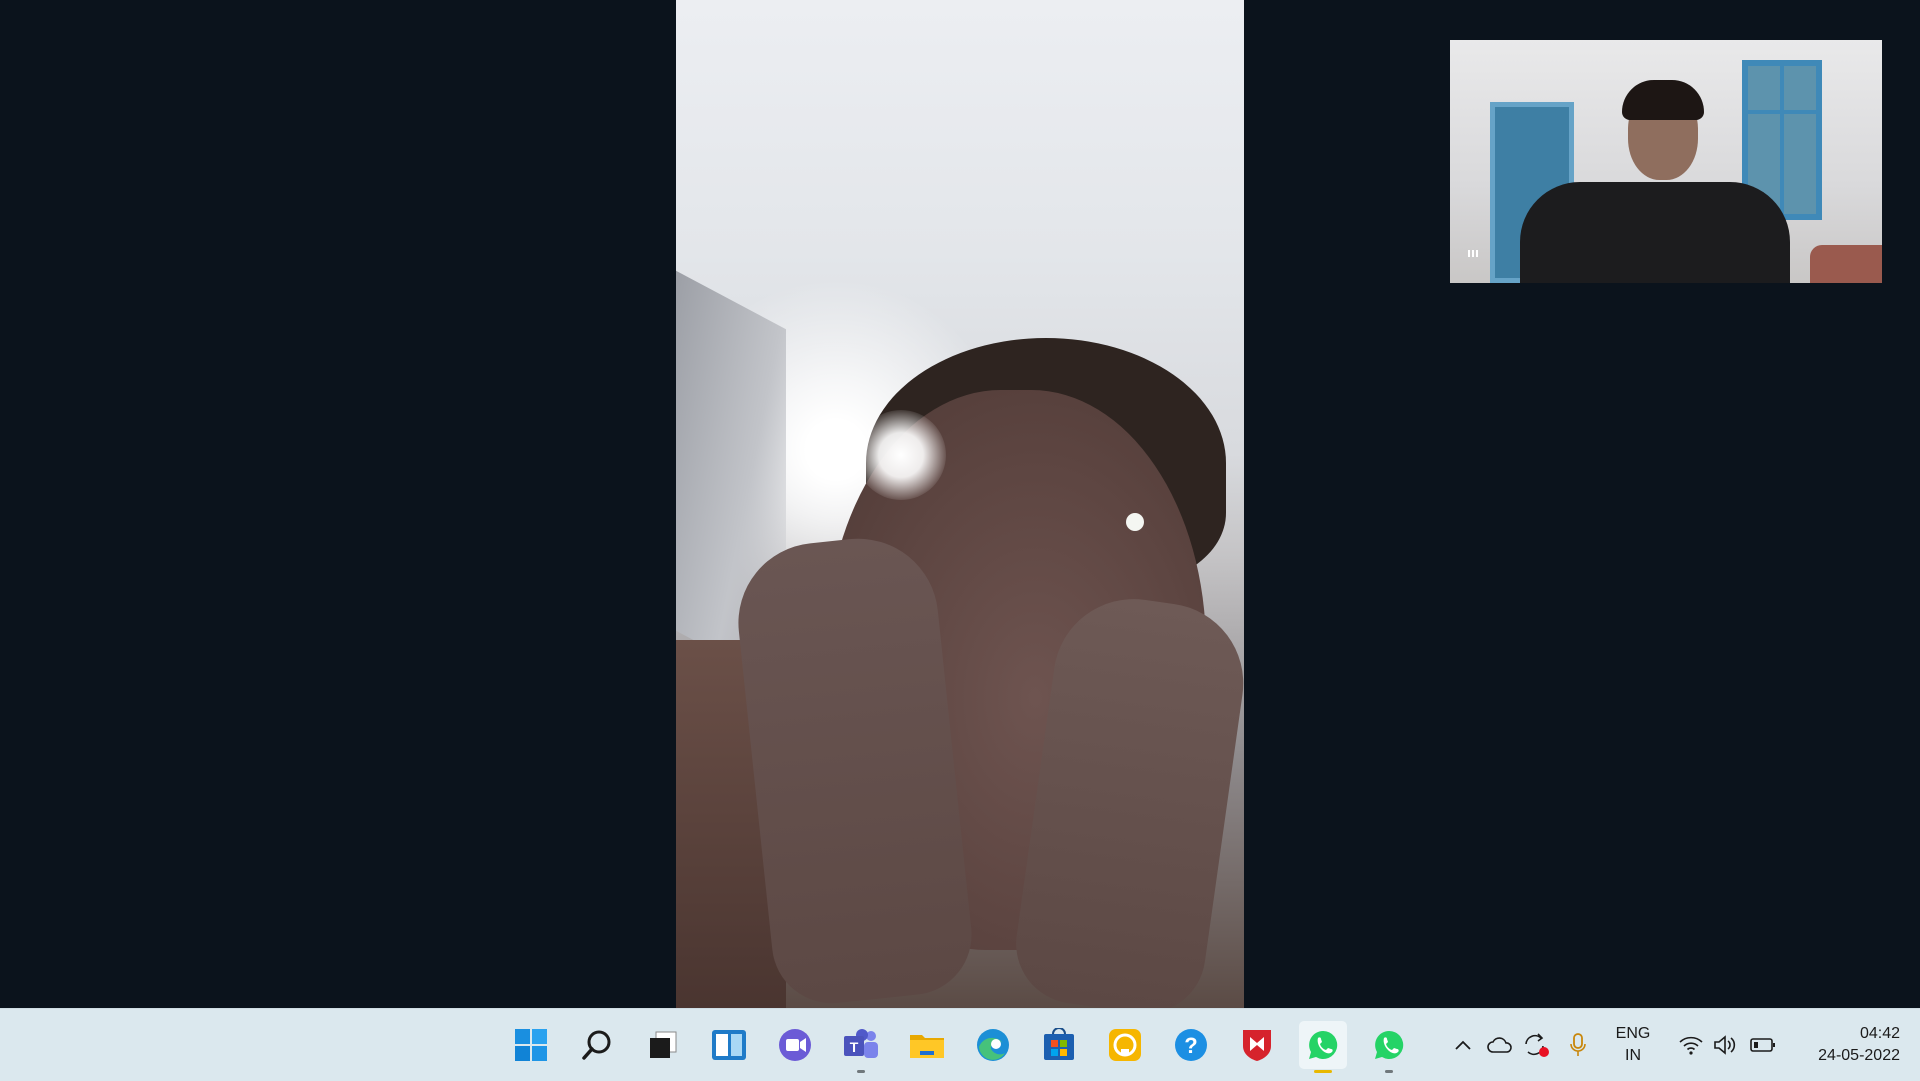 The image size is (1920, 1081). I want to click on clock-date: 24-05-2022, so click(1859, 1055).